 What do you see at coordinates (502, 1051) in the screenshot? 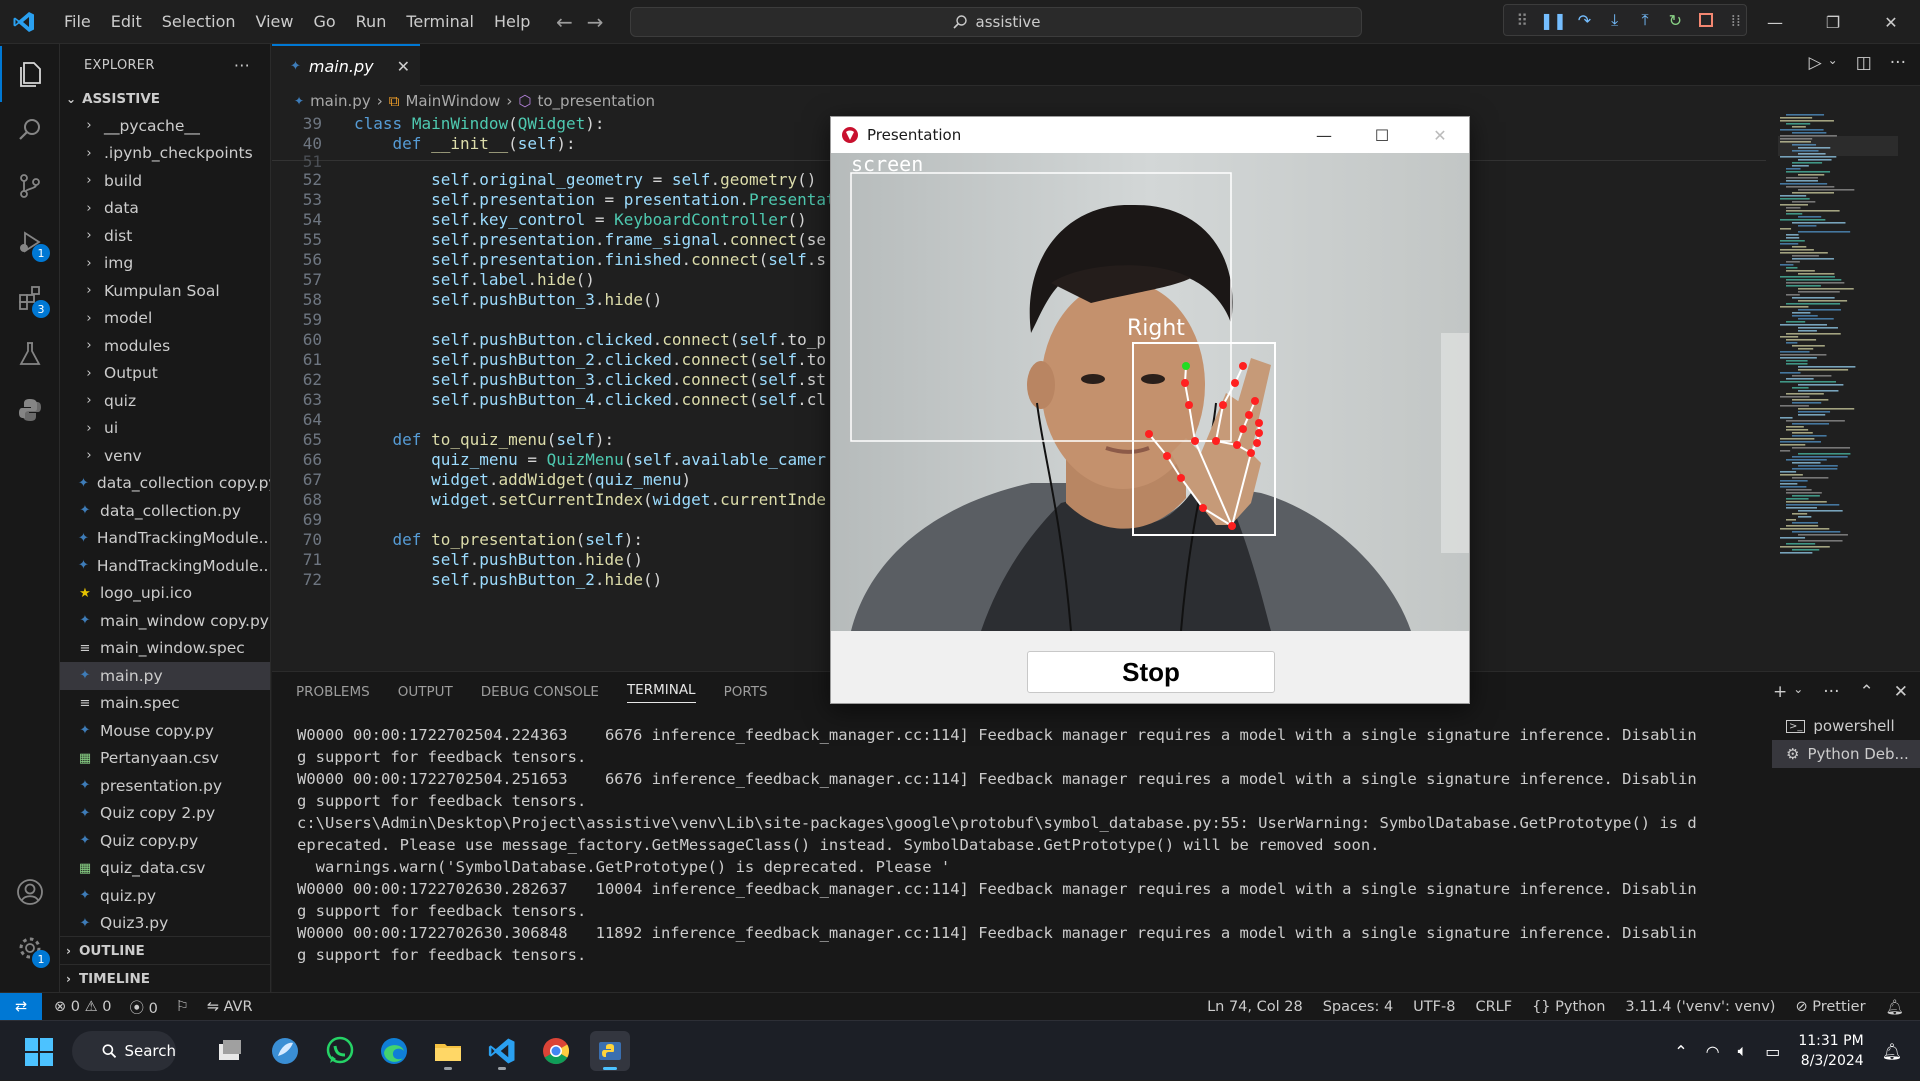
I see `vscode-app` at bounding box center [502, 1051].